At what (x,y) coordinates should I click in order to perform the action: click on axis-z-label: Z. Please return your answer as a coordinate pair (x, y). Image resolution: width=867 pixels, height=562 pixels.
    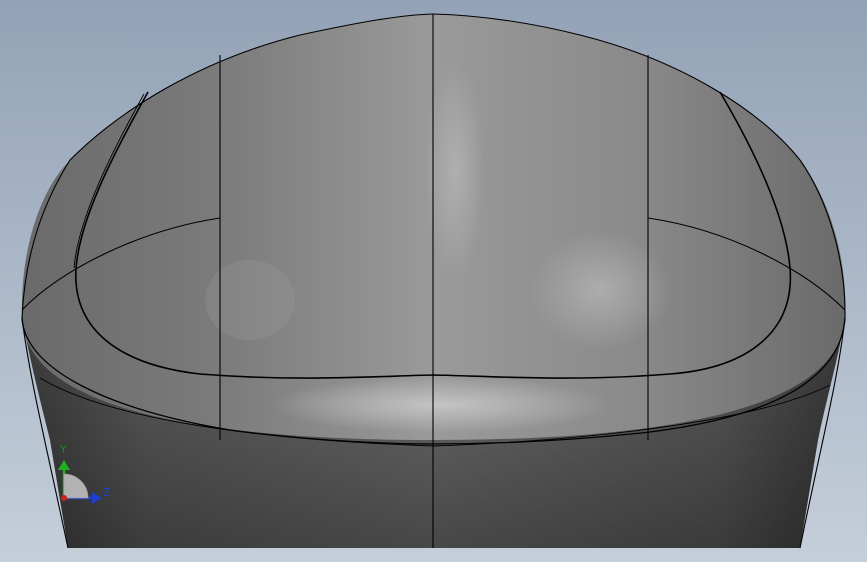
    Looking at the image, I should click on (107, 492).